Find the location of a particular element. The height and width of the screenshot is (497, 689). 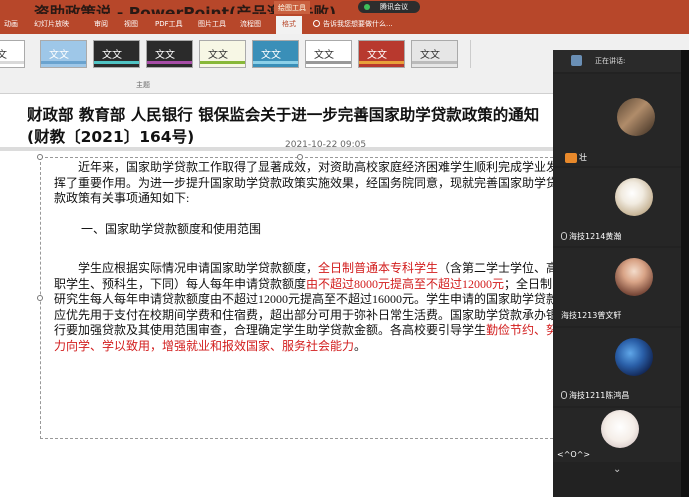

highlight-text: 全日制普通本专科学生 is located at coordinates (378, 268).